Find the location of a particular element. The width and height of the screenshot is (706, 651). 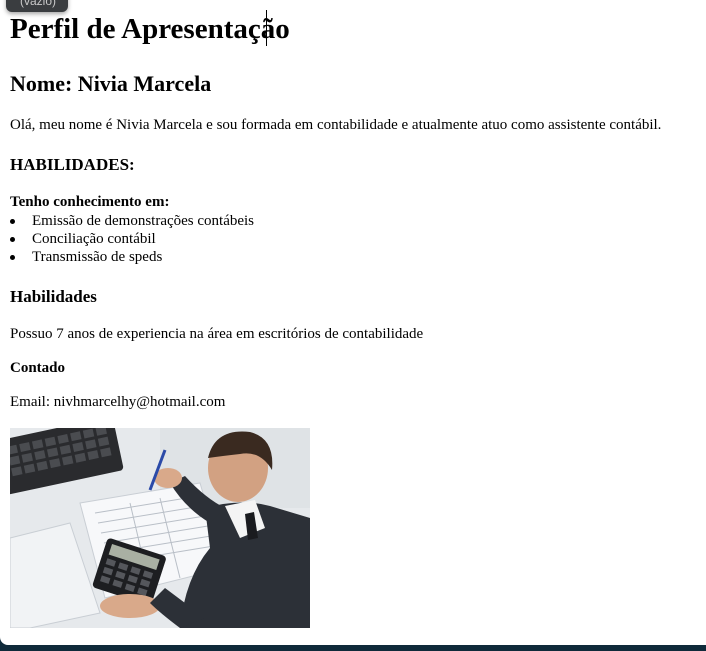

contact-heading: Contado is located at coordinates (38, 368).